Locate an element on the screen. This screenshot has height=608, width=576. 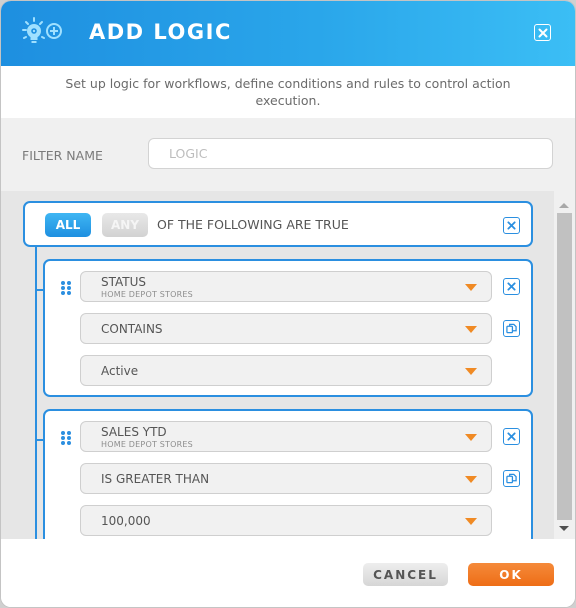
dialog-title: ADD LOGIC is located at coordinates (160, 32).